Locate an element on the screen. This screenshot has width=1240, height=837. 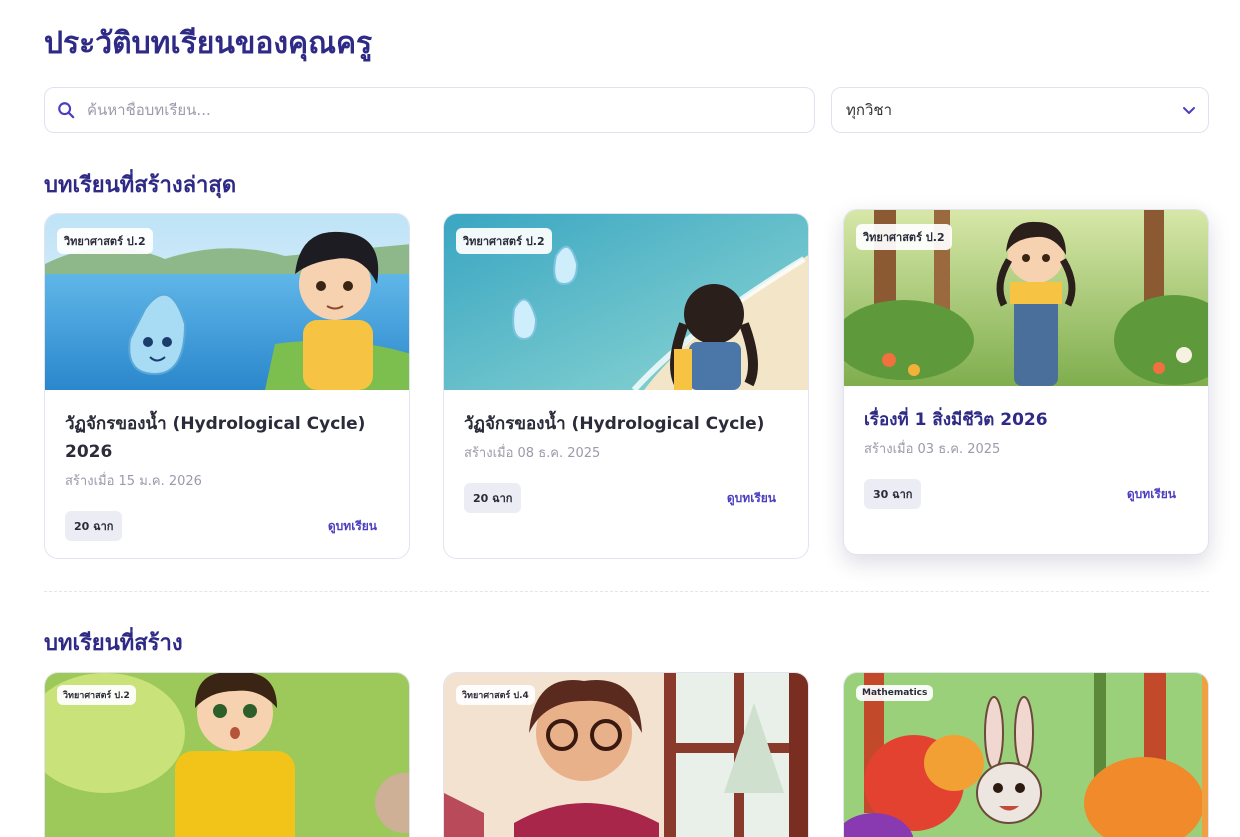
lesson-date: สร้างเมื่อ 15 ม.ค. 2026 is located at coordinates (133, 481).